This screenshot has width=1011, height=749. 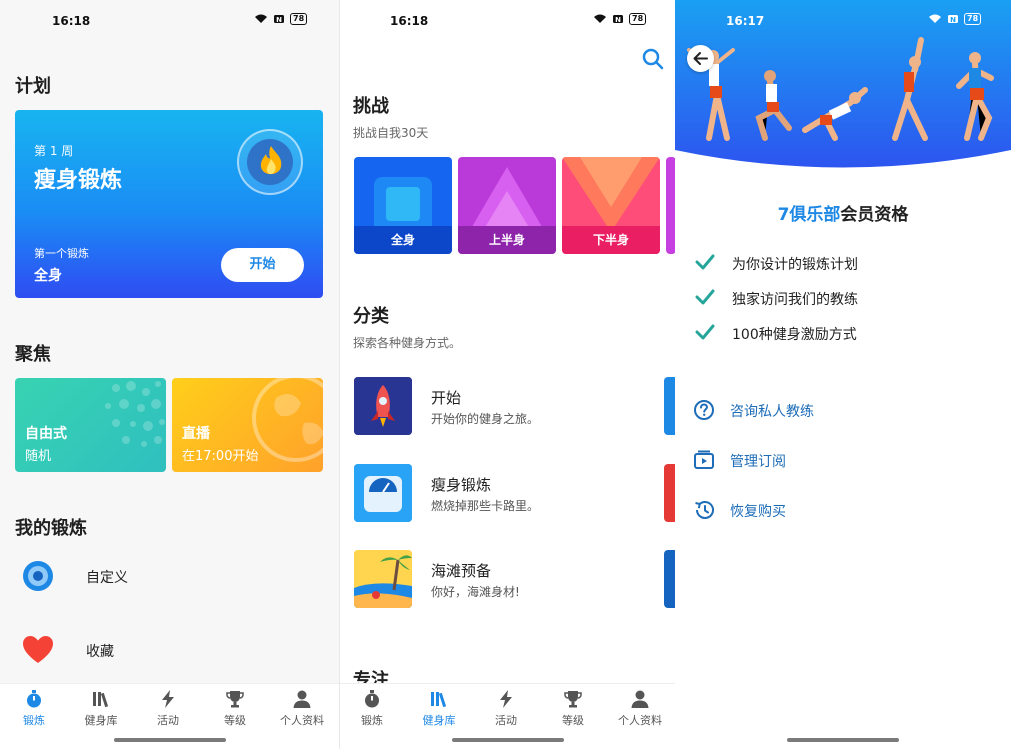 I want to click on challenge-subtitle: 挑战自我30天, so click(x=391, y=133).